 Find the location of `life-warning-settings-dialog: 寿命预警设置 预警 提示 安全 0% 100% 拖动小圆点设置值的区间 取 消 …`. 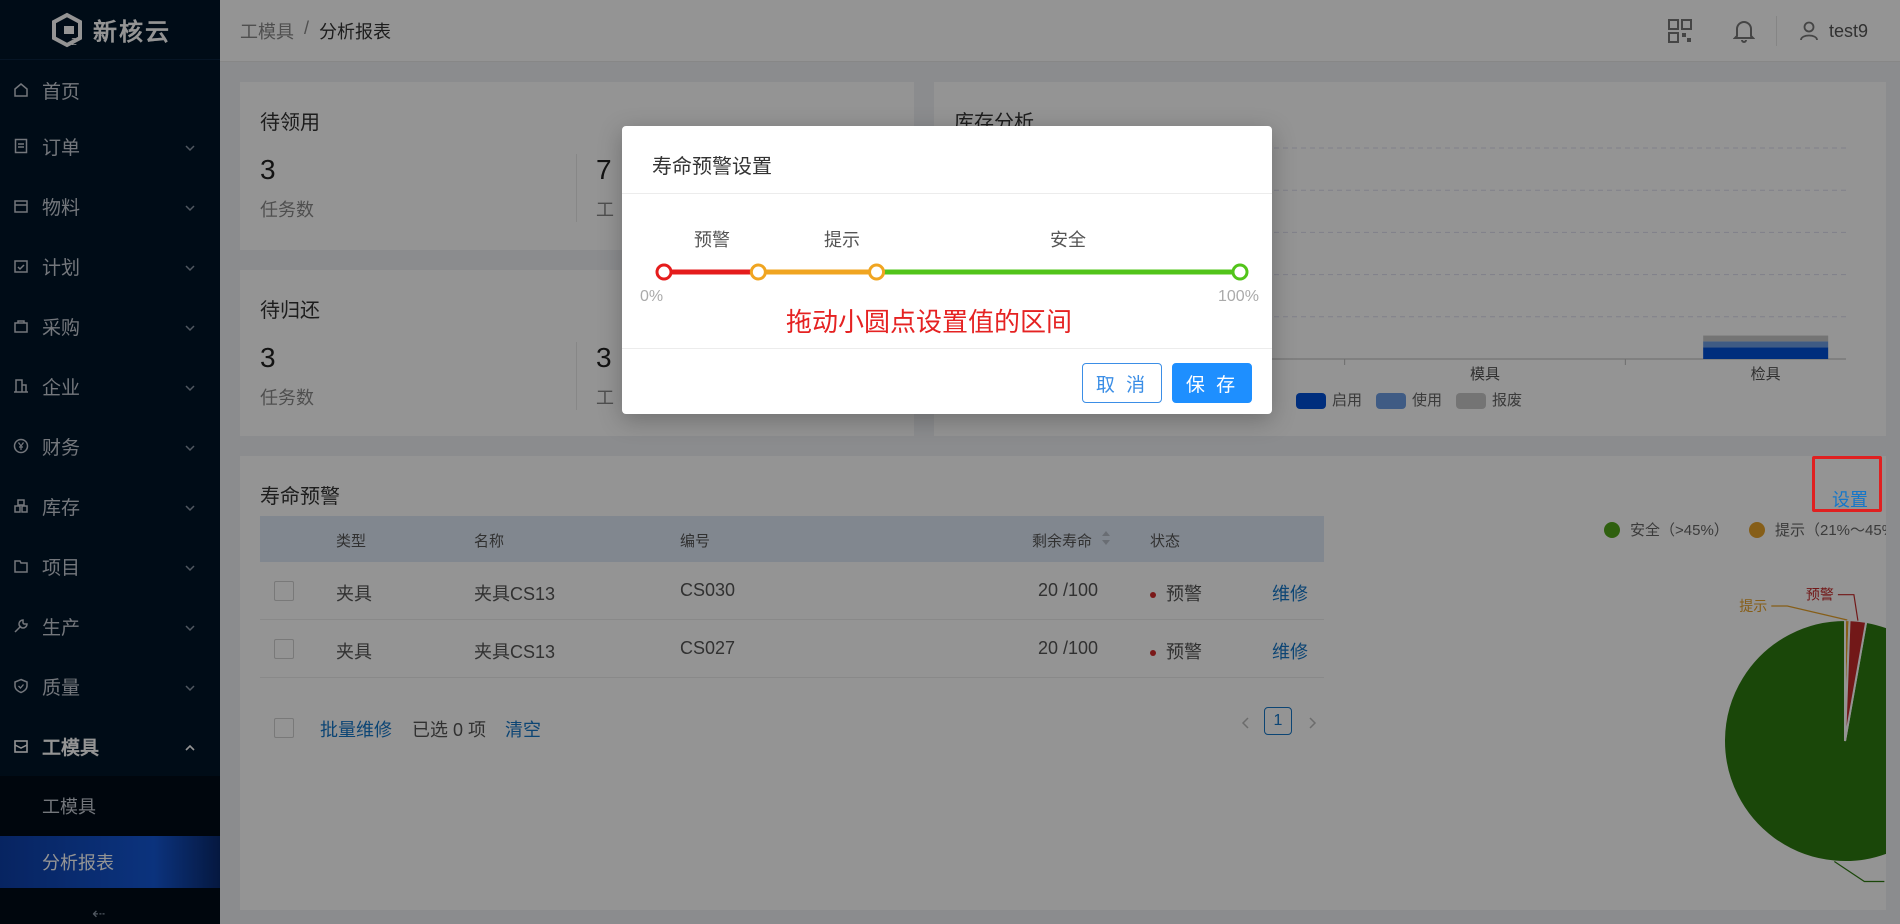

life-warning-settings-dialog: 寿命预警设置 预警 提示 安全 0% 100% 拖动小圆点设置值的区间 取 消 … is located at coordinates (947, 270).